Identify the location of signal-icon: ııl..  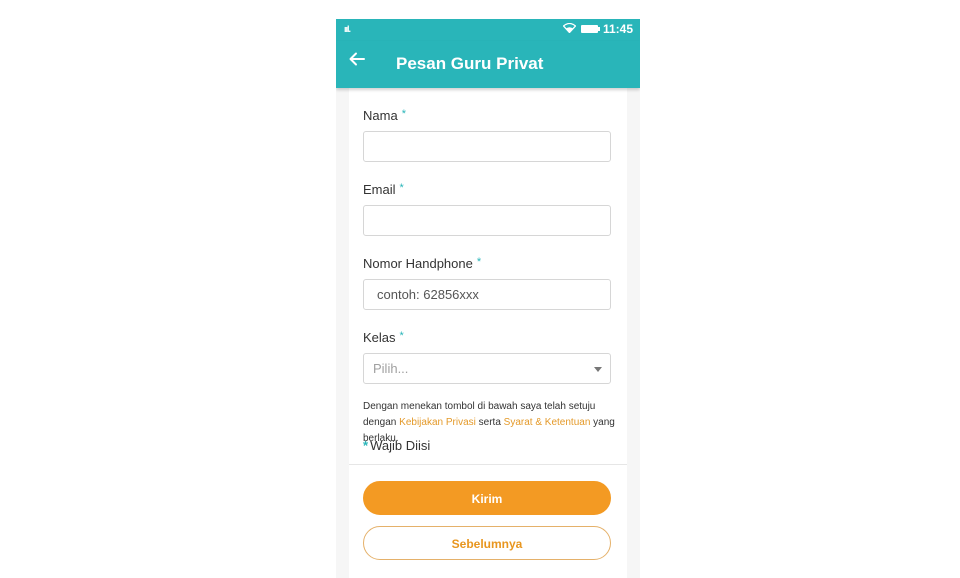
(347, 29).